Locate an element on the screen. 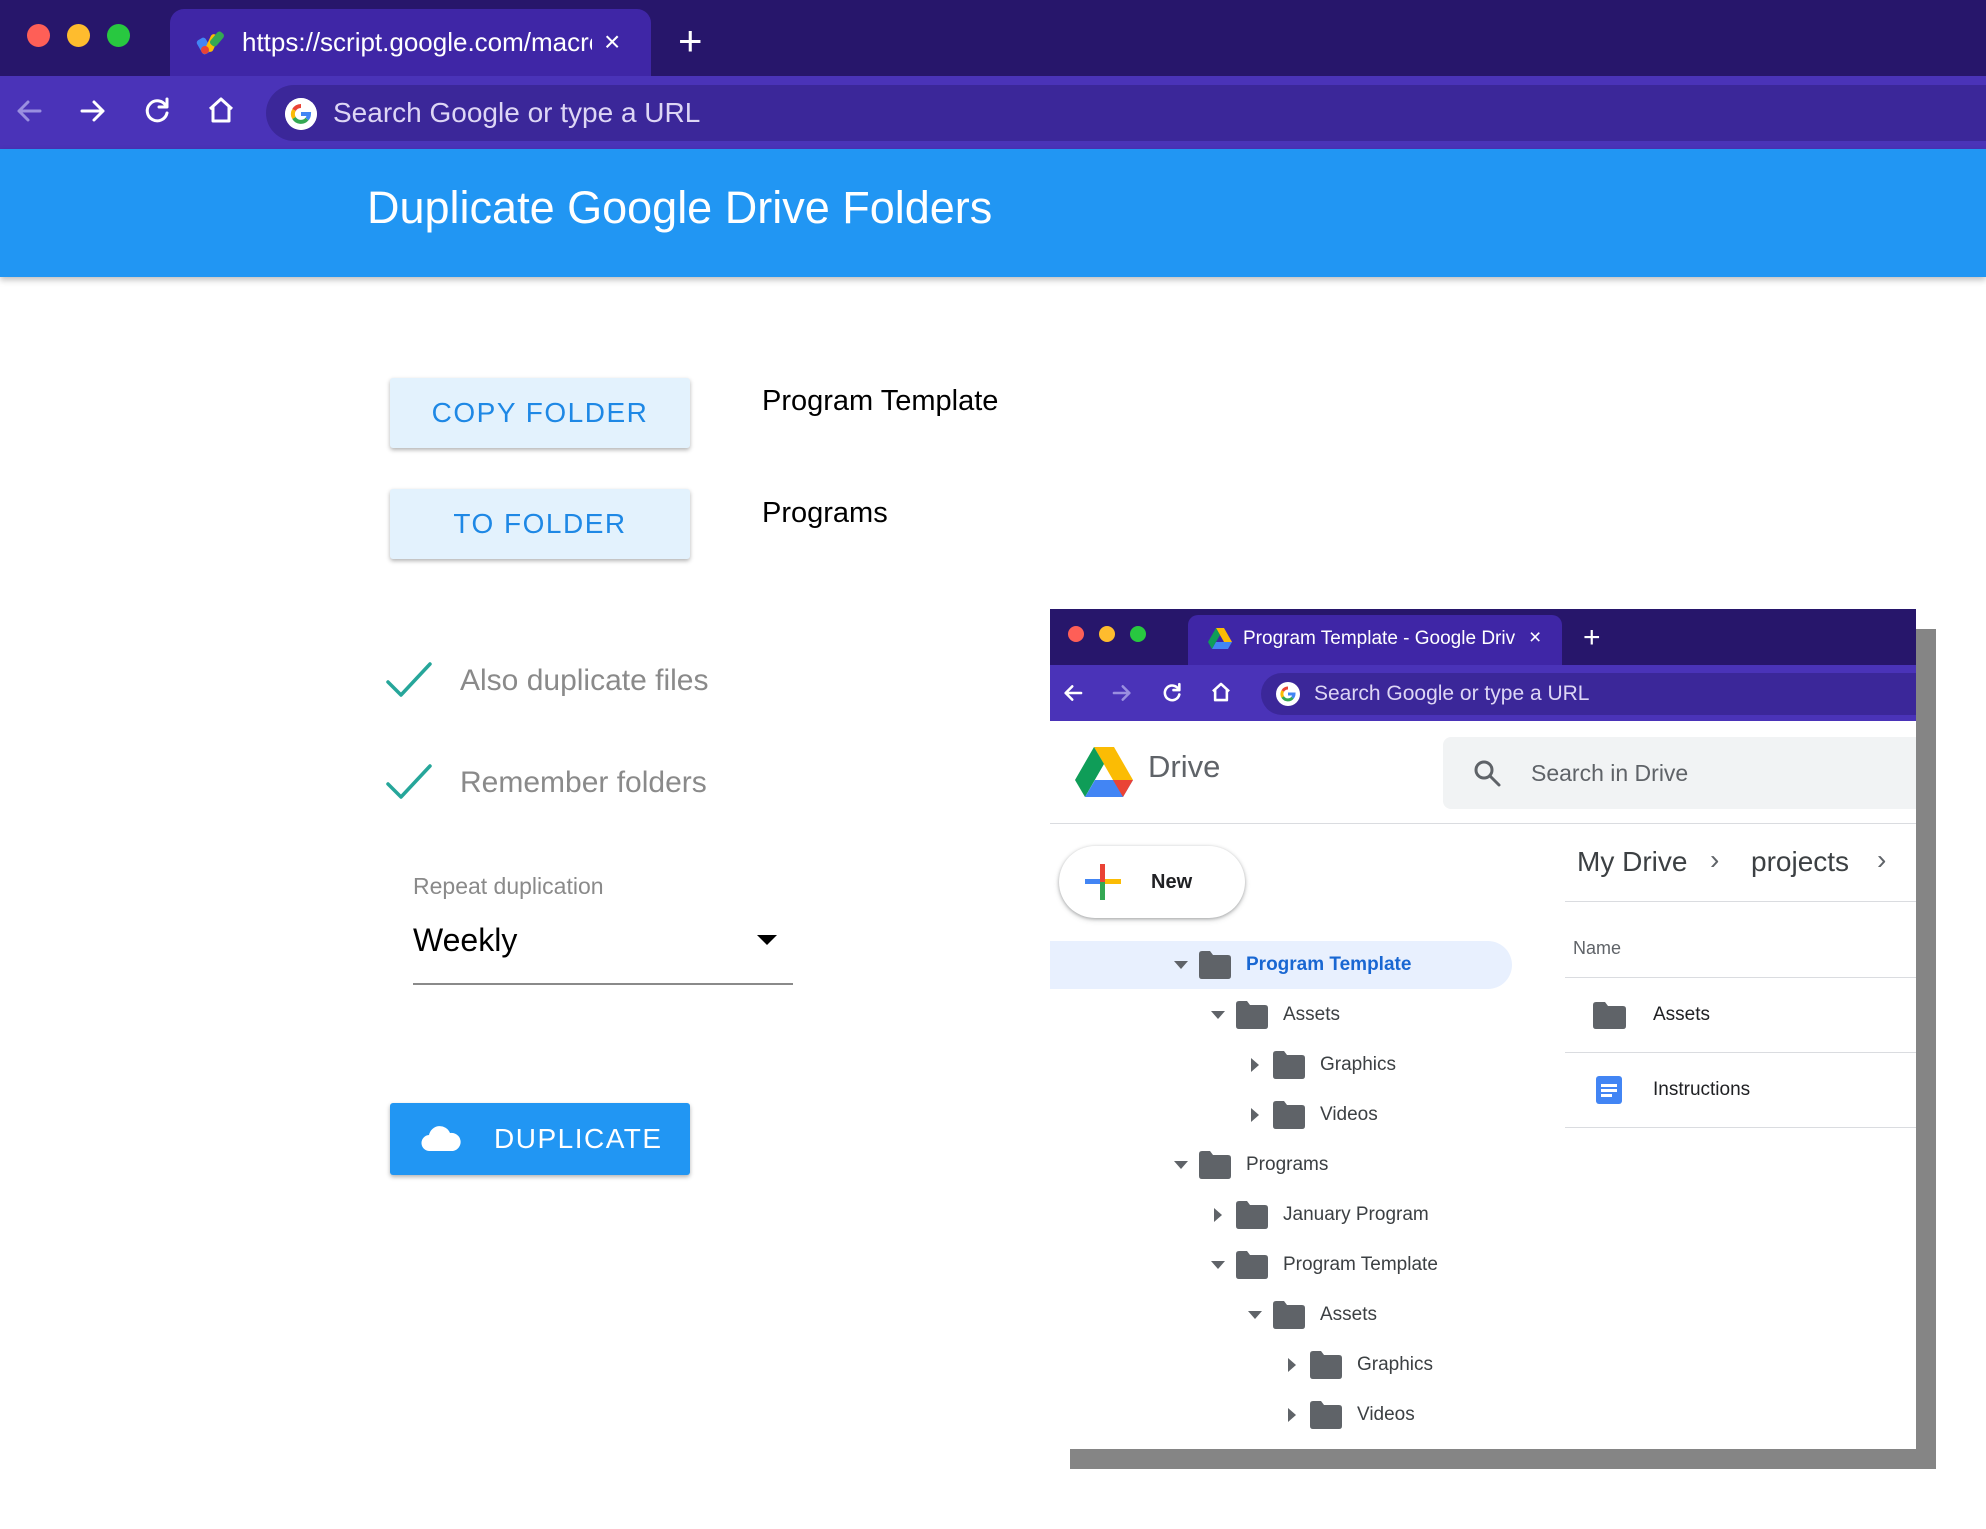 This screenshot has width=1986, height=1529. tree-item: January Program is located at coordinates (1281, 1215).